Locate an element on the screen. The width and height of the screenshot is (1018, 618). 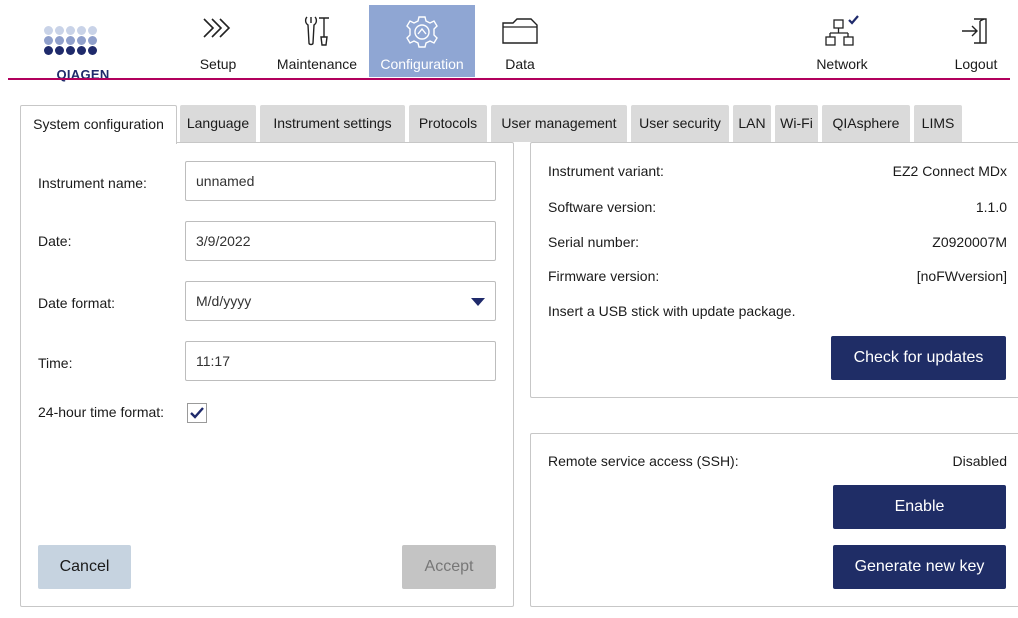
tab-instrument-settings: Instrument settings is located at coordinates (332, 123).